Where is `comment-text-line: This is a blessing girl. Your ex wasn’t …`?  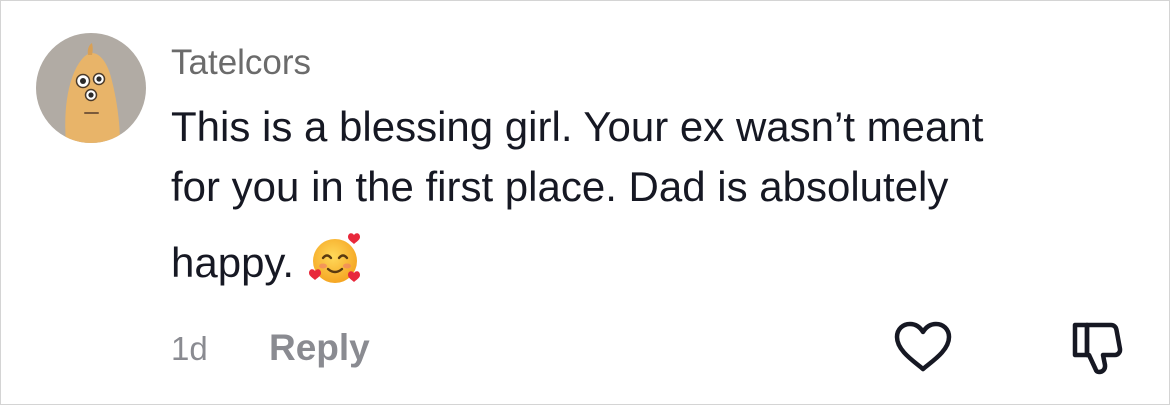
comment-text-line: This is a blessing girl. Your ex wasn’t … is located at coordinates (577, 126).